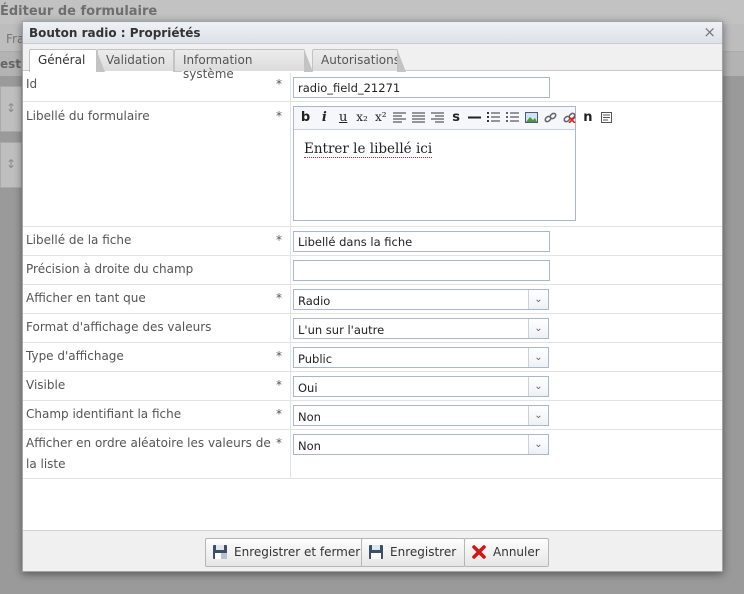  Describe the element at coordinates (421, 415) in the screenshot. I see `champ-identifiant-select: Non ⌄` at that location.